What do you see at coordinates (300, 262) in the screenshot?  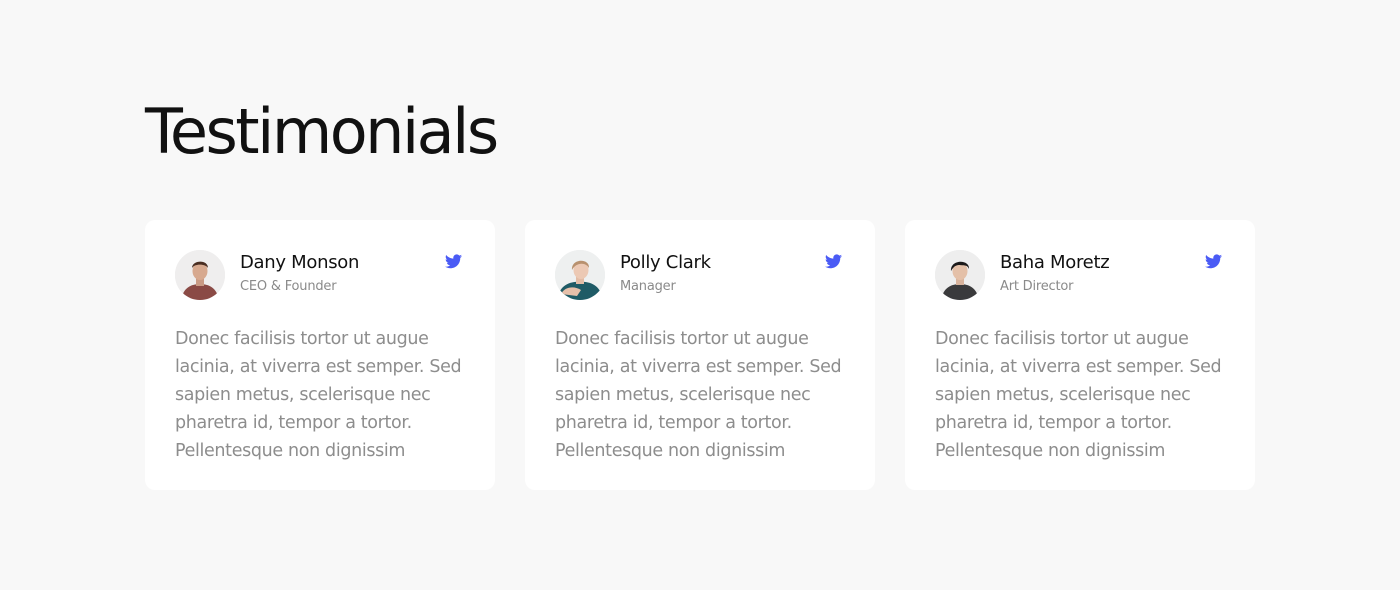 I see `author-name: Dany Monson` at bounding box center [300, 262].